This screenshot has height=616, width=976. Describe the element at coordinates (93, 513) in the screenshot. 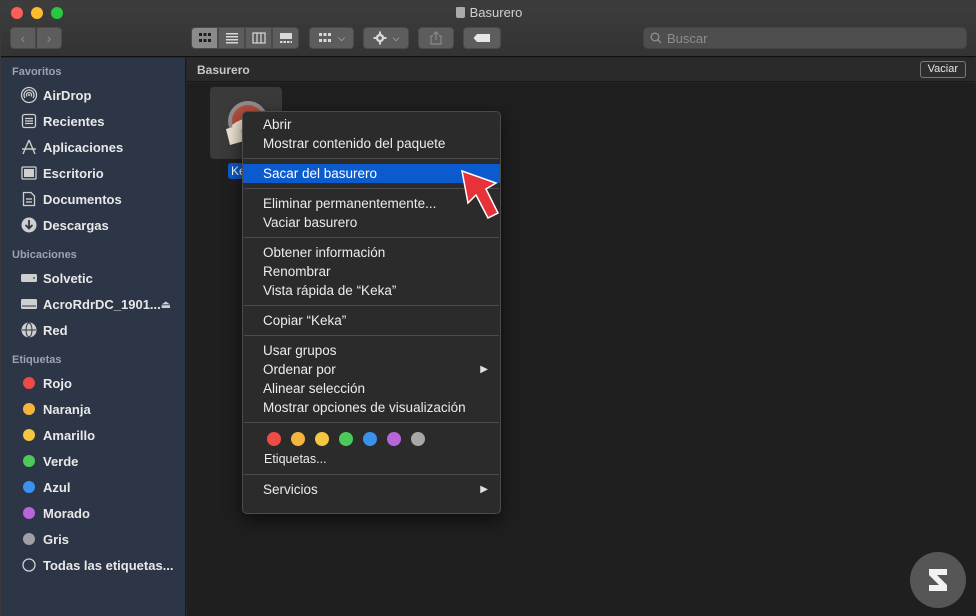

I see `sidebar-item-tag-purple: Morado` at that location.